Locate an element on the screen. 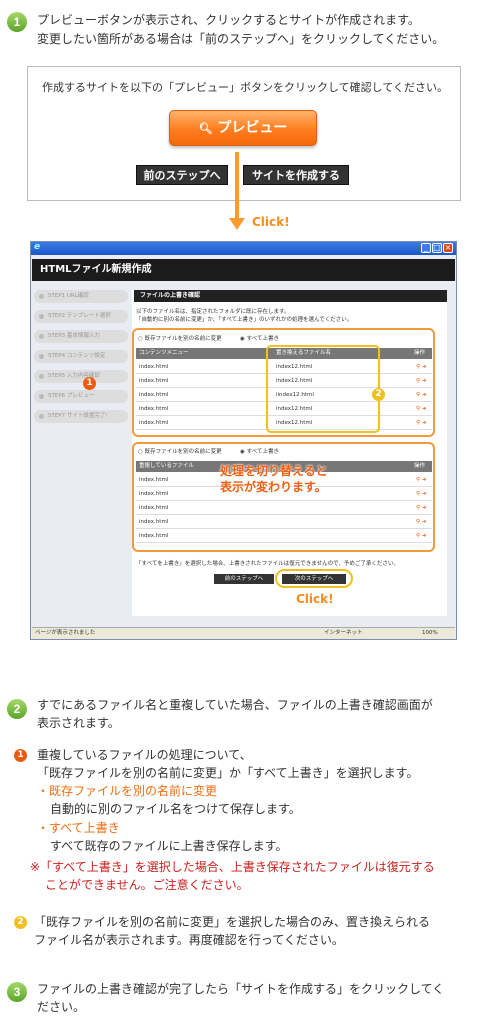  panel-desc-2: 「自動的に別の名前に変更」か、「すべて上書き」のいずれかの処理を選んでください。 is located at coordinates (244, 320).